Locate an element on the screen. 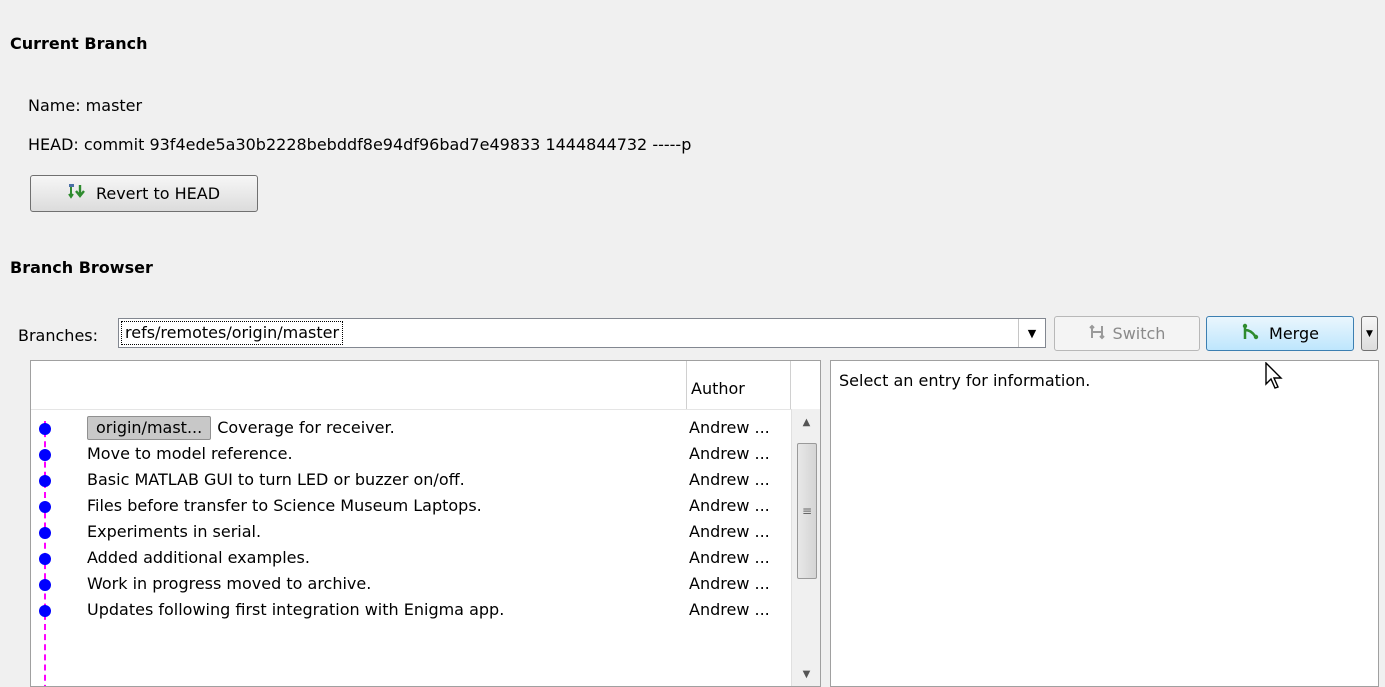  revert-icon is located at coordinates (78, 194).